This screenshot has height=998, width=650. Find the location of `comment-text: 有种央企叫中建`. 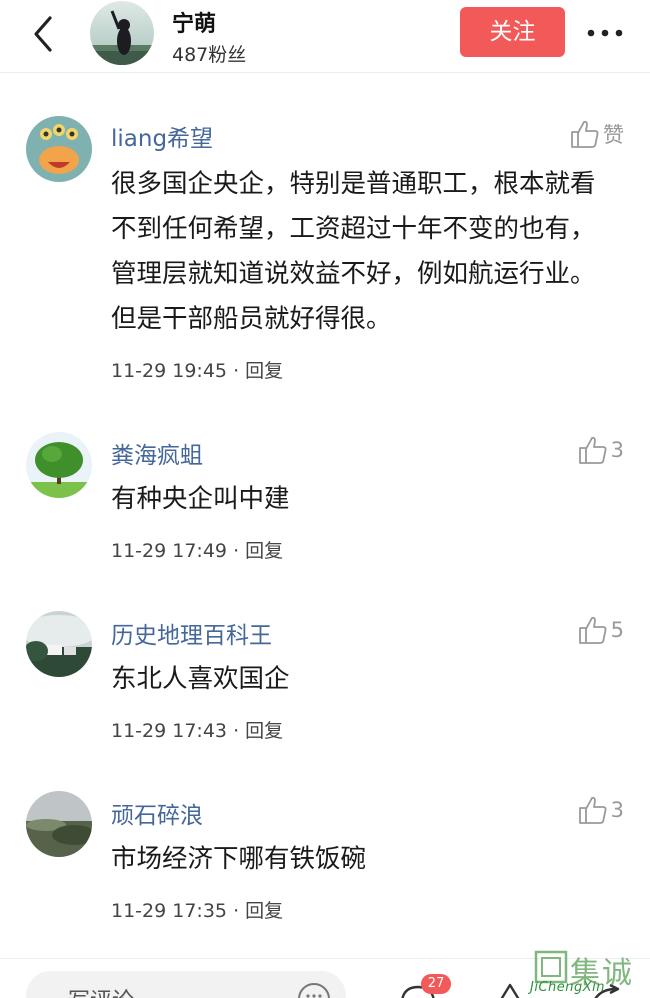

comment-text: 有种央企叫中建 is located at coordinates (200, 499).